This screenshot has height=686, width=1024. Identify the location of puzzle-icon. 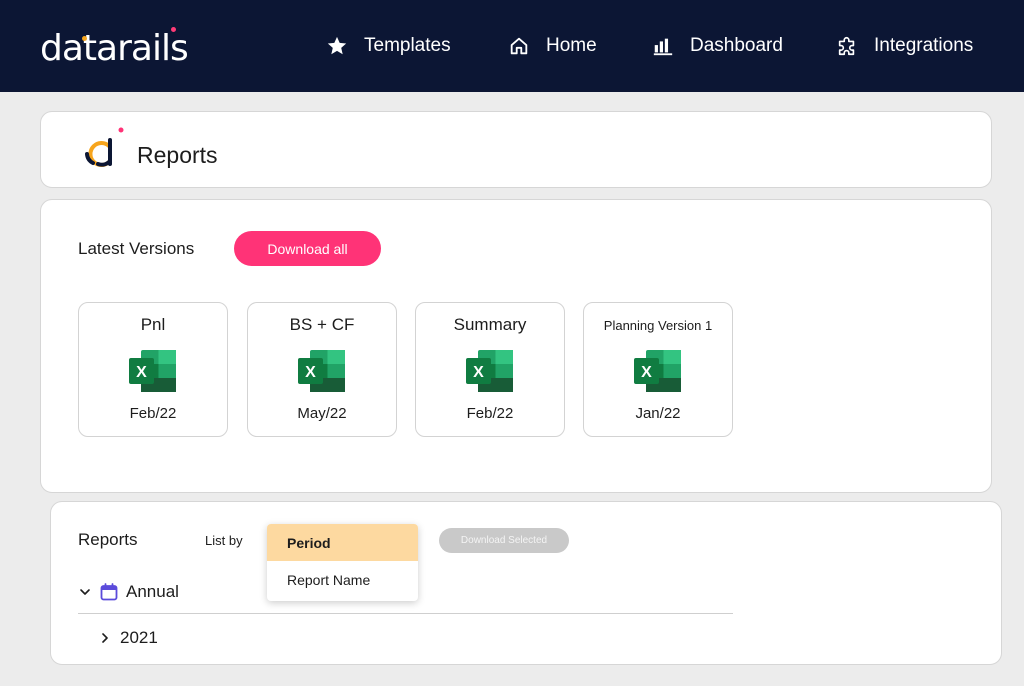
(847, 46).